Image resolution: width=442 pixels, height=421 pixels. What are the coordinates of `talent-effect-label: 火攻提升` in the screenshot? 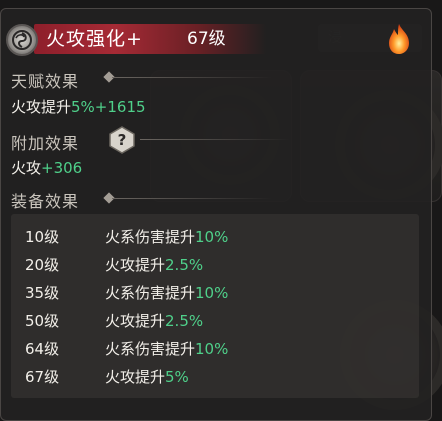 It's located at (41, 107).